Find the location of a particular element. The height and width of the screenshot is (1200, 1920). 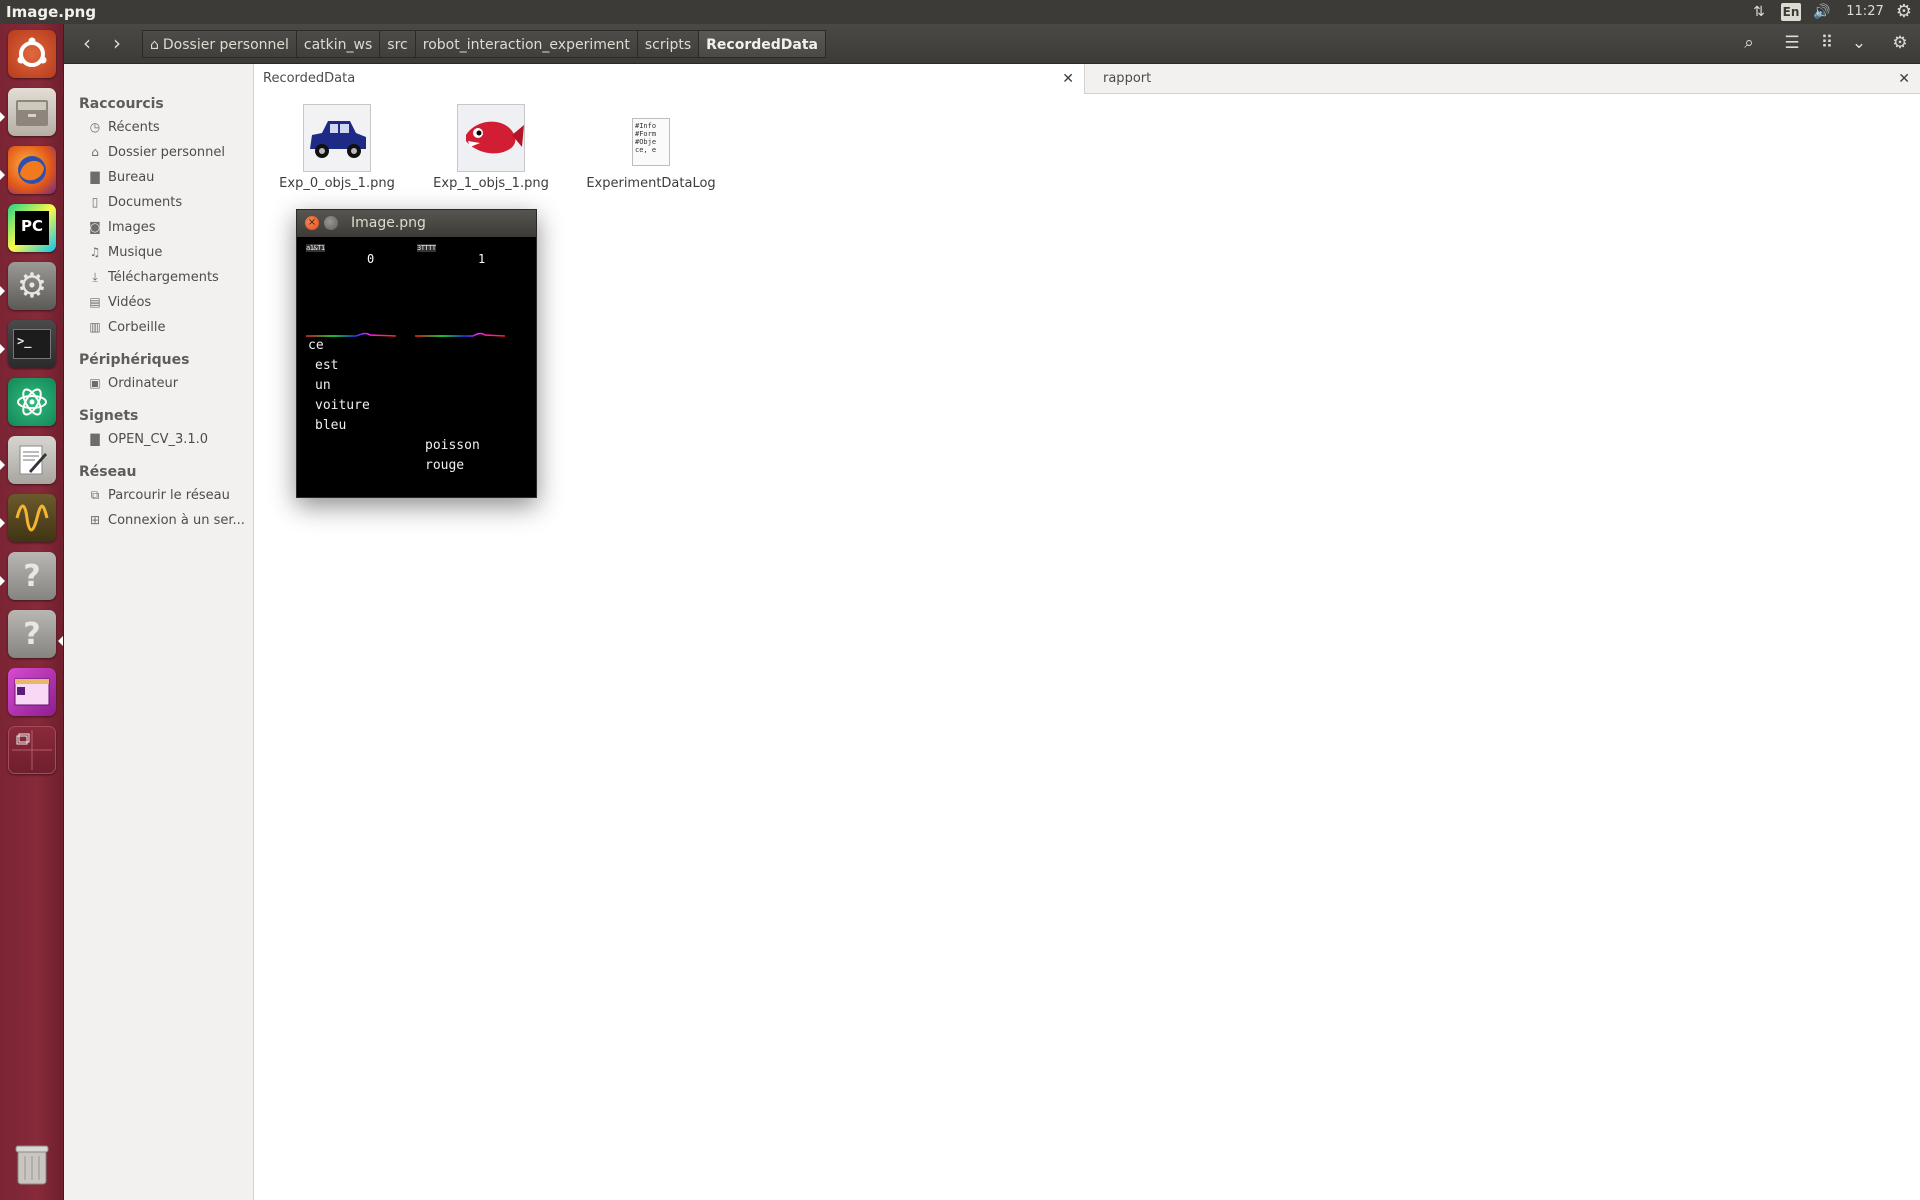

text-document-icon: #Info #Form #Obje ce, e is located at coordinates (651, 142).